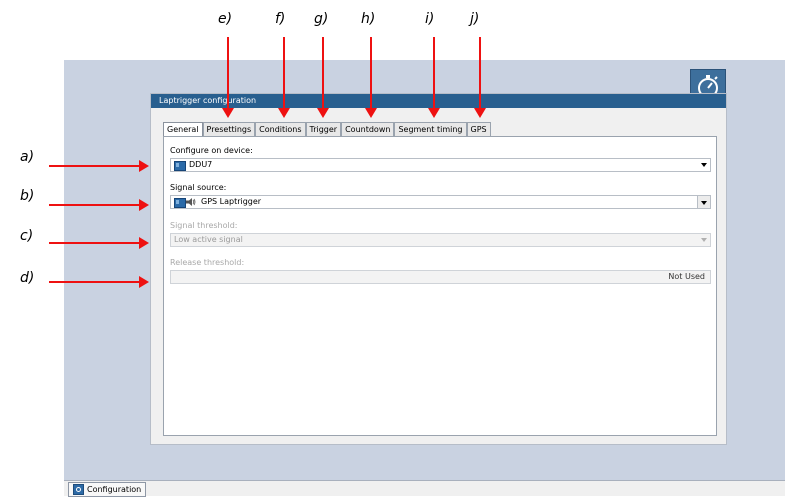  Describe the element at coordinates (225, 19) in the screenshot. I see `annotation-e: e)` at that location.